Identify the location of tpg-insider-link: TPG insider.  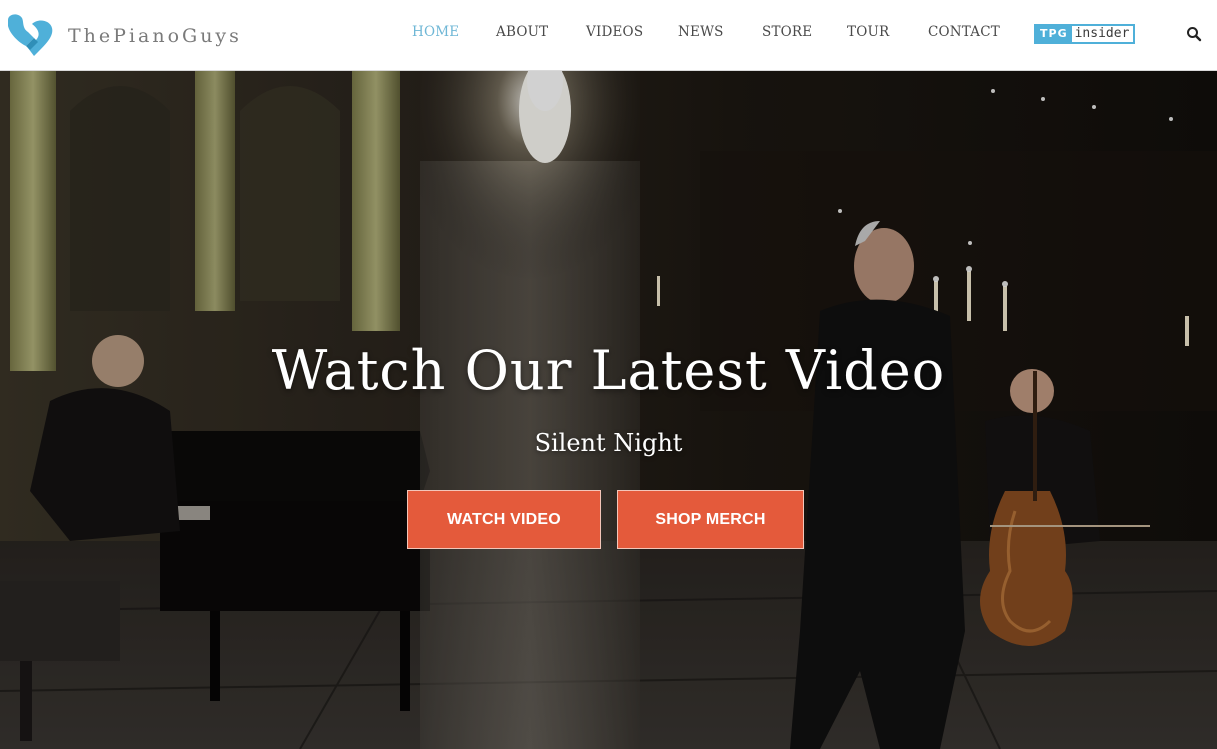
(1085, 34).